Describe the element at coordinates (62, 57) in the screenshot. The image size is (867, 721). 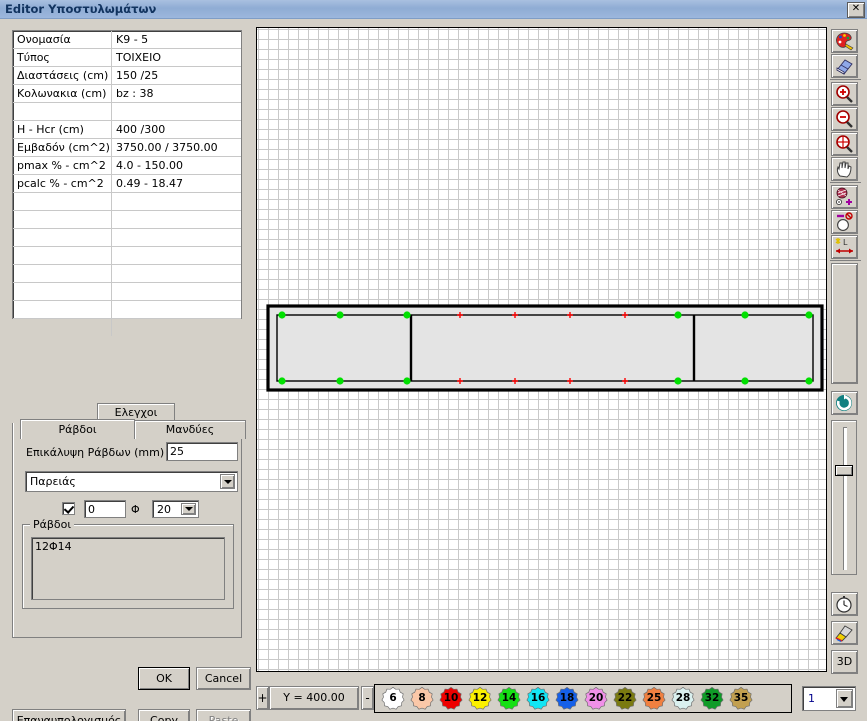
I see `property-key: Τύπος` at that location.